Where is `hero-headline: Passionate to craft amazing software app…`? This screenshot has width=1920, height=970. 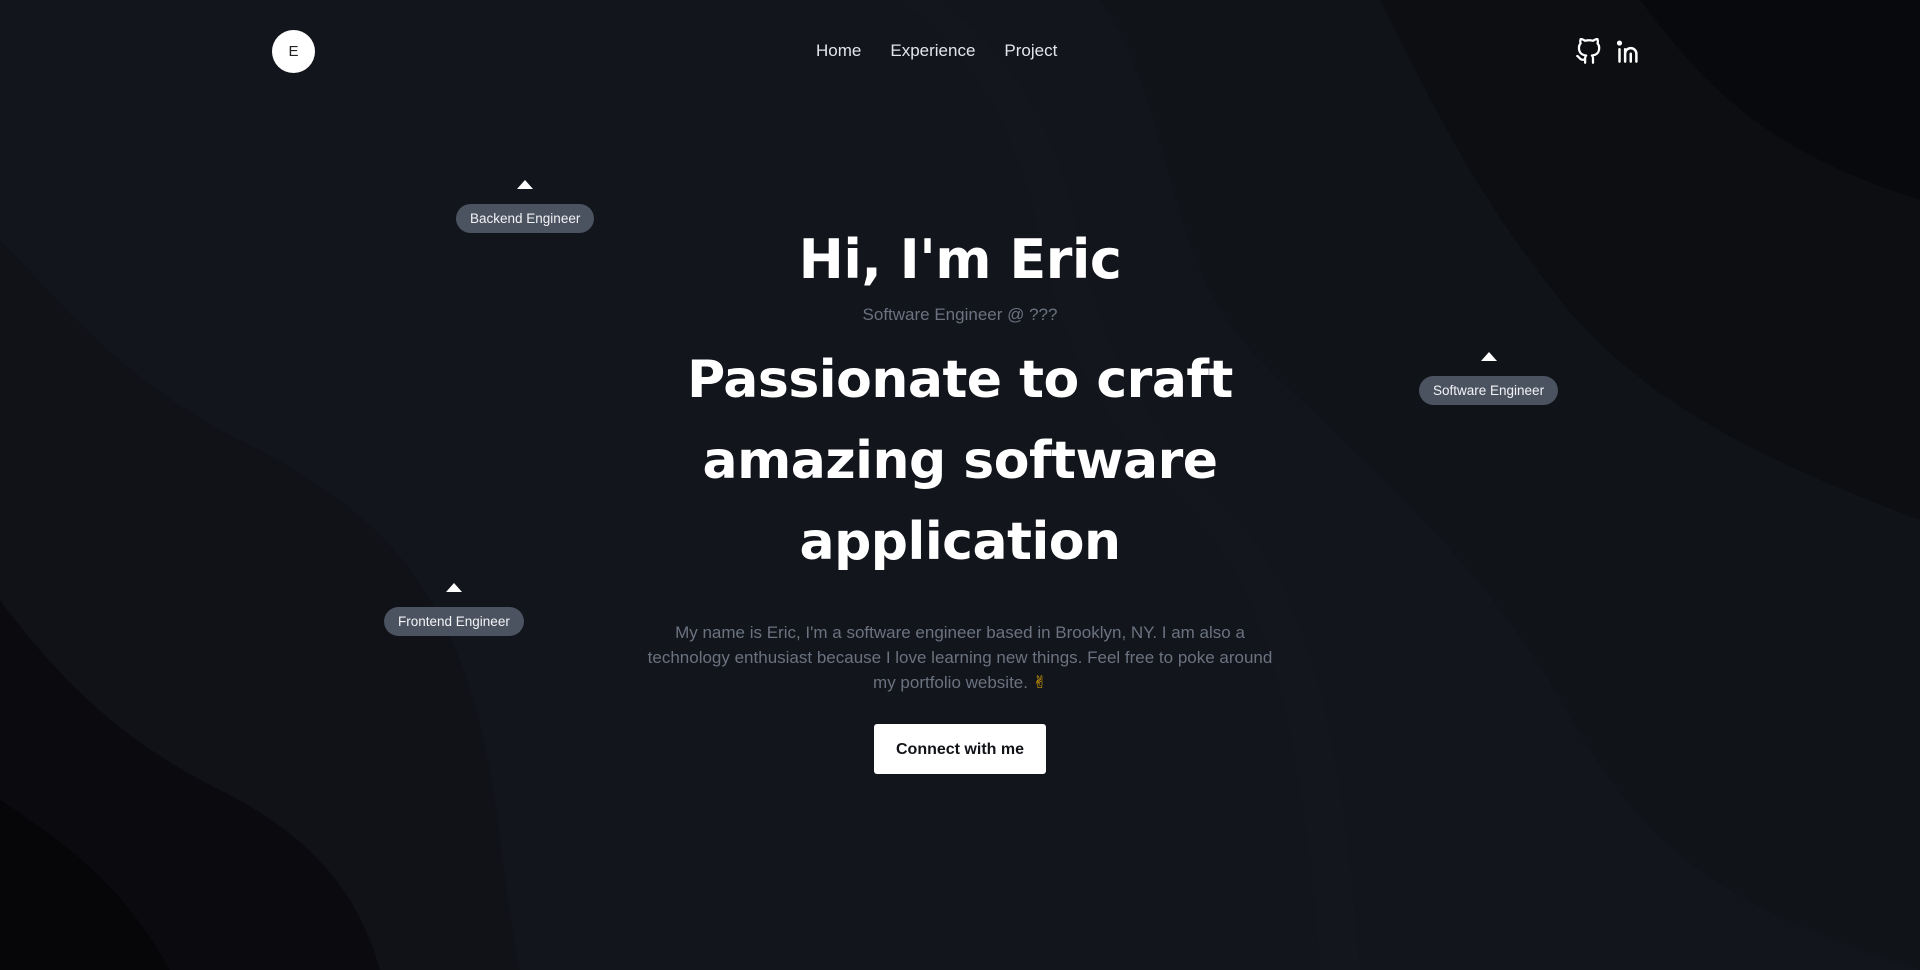 hero-headline: Passionate to craft amazing software app… is located at coordinates (960, 461).